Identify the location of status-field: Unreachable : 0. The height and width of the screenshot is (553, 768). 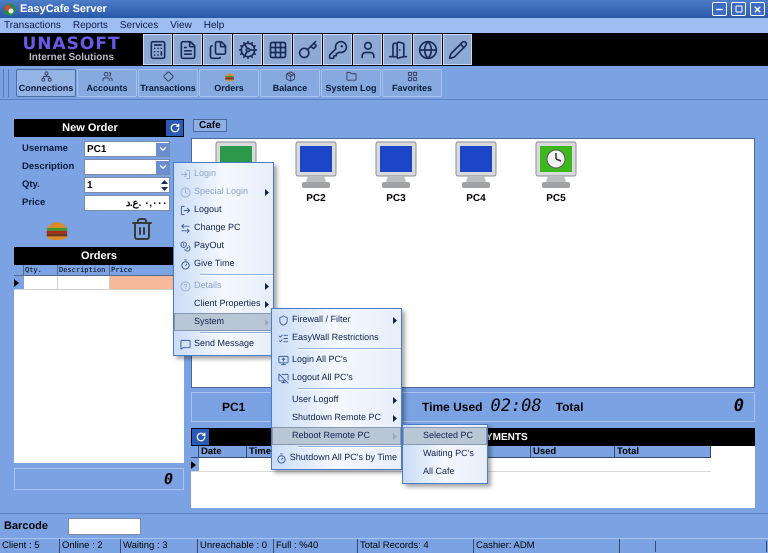
(236, 545).